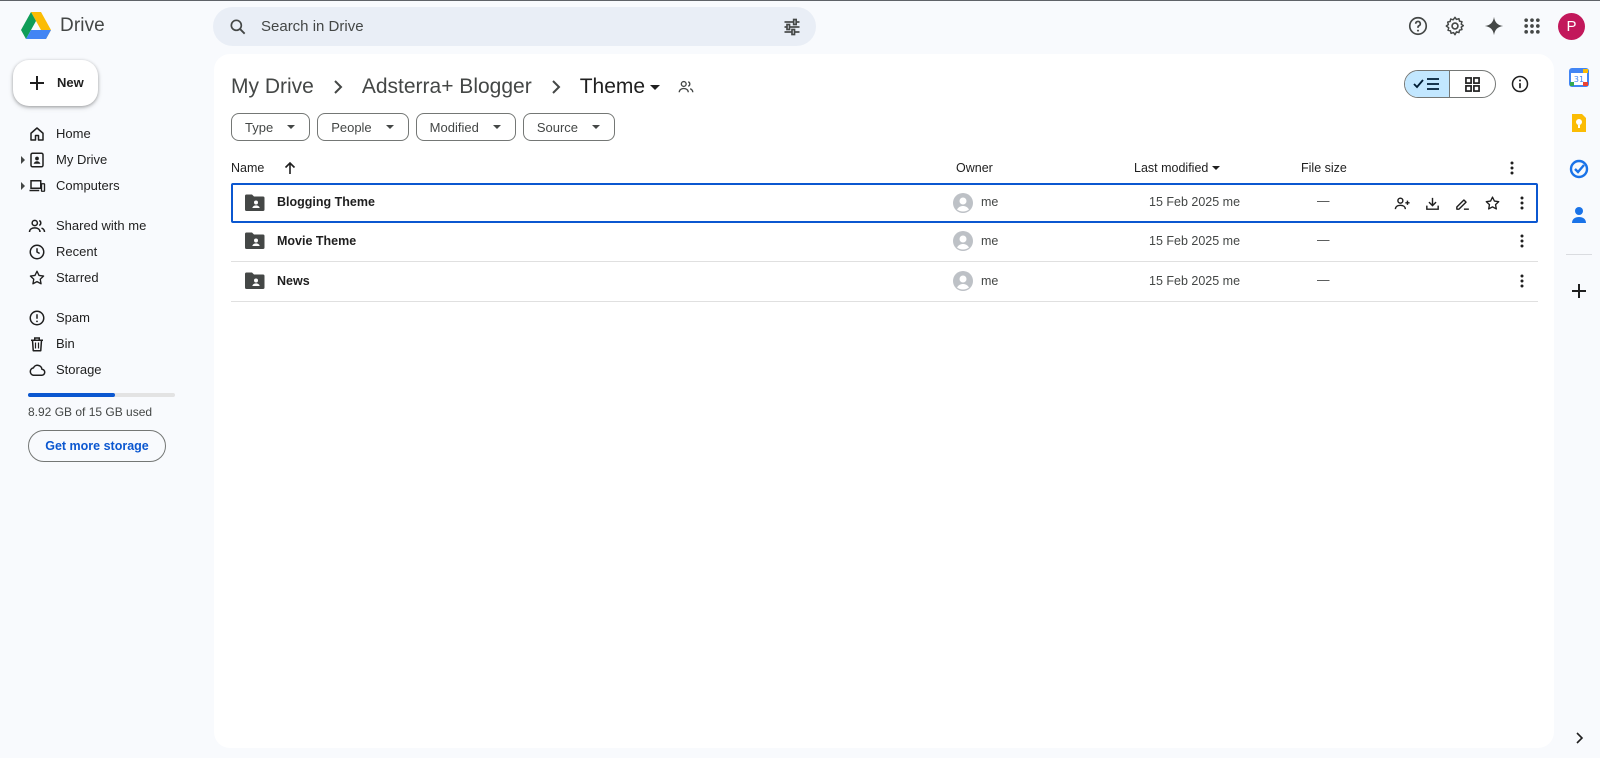  Describe the element at coordinates (326, 202) in the screenshot. I see `file-name: Blogging Theme` at that location.